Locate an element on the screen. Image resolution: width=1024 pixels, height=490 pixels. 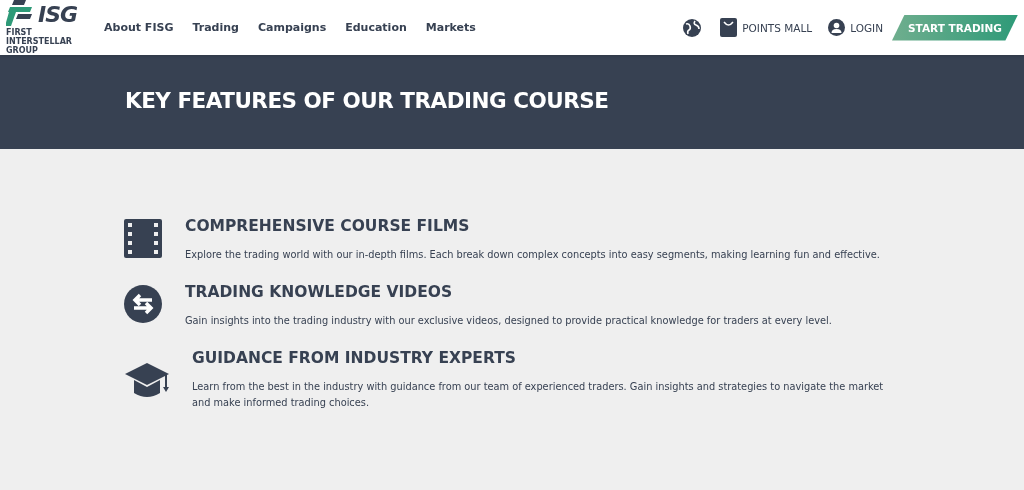
shopping-bag-icon is located at coordinates (729, 27).